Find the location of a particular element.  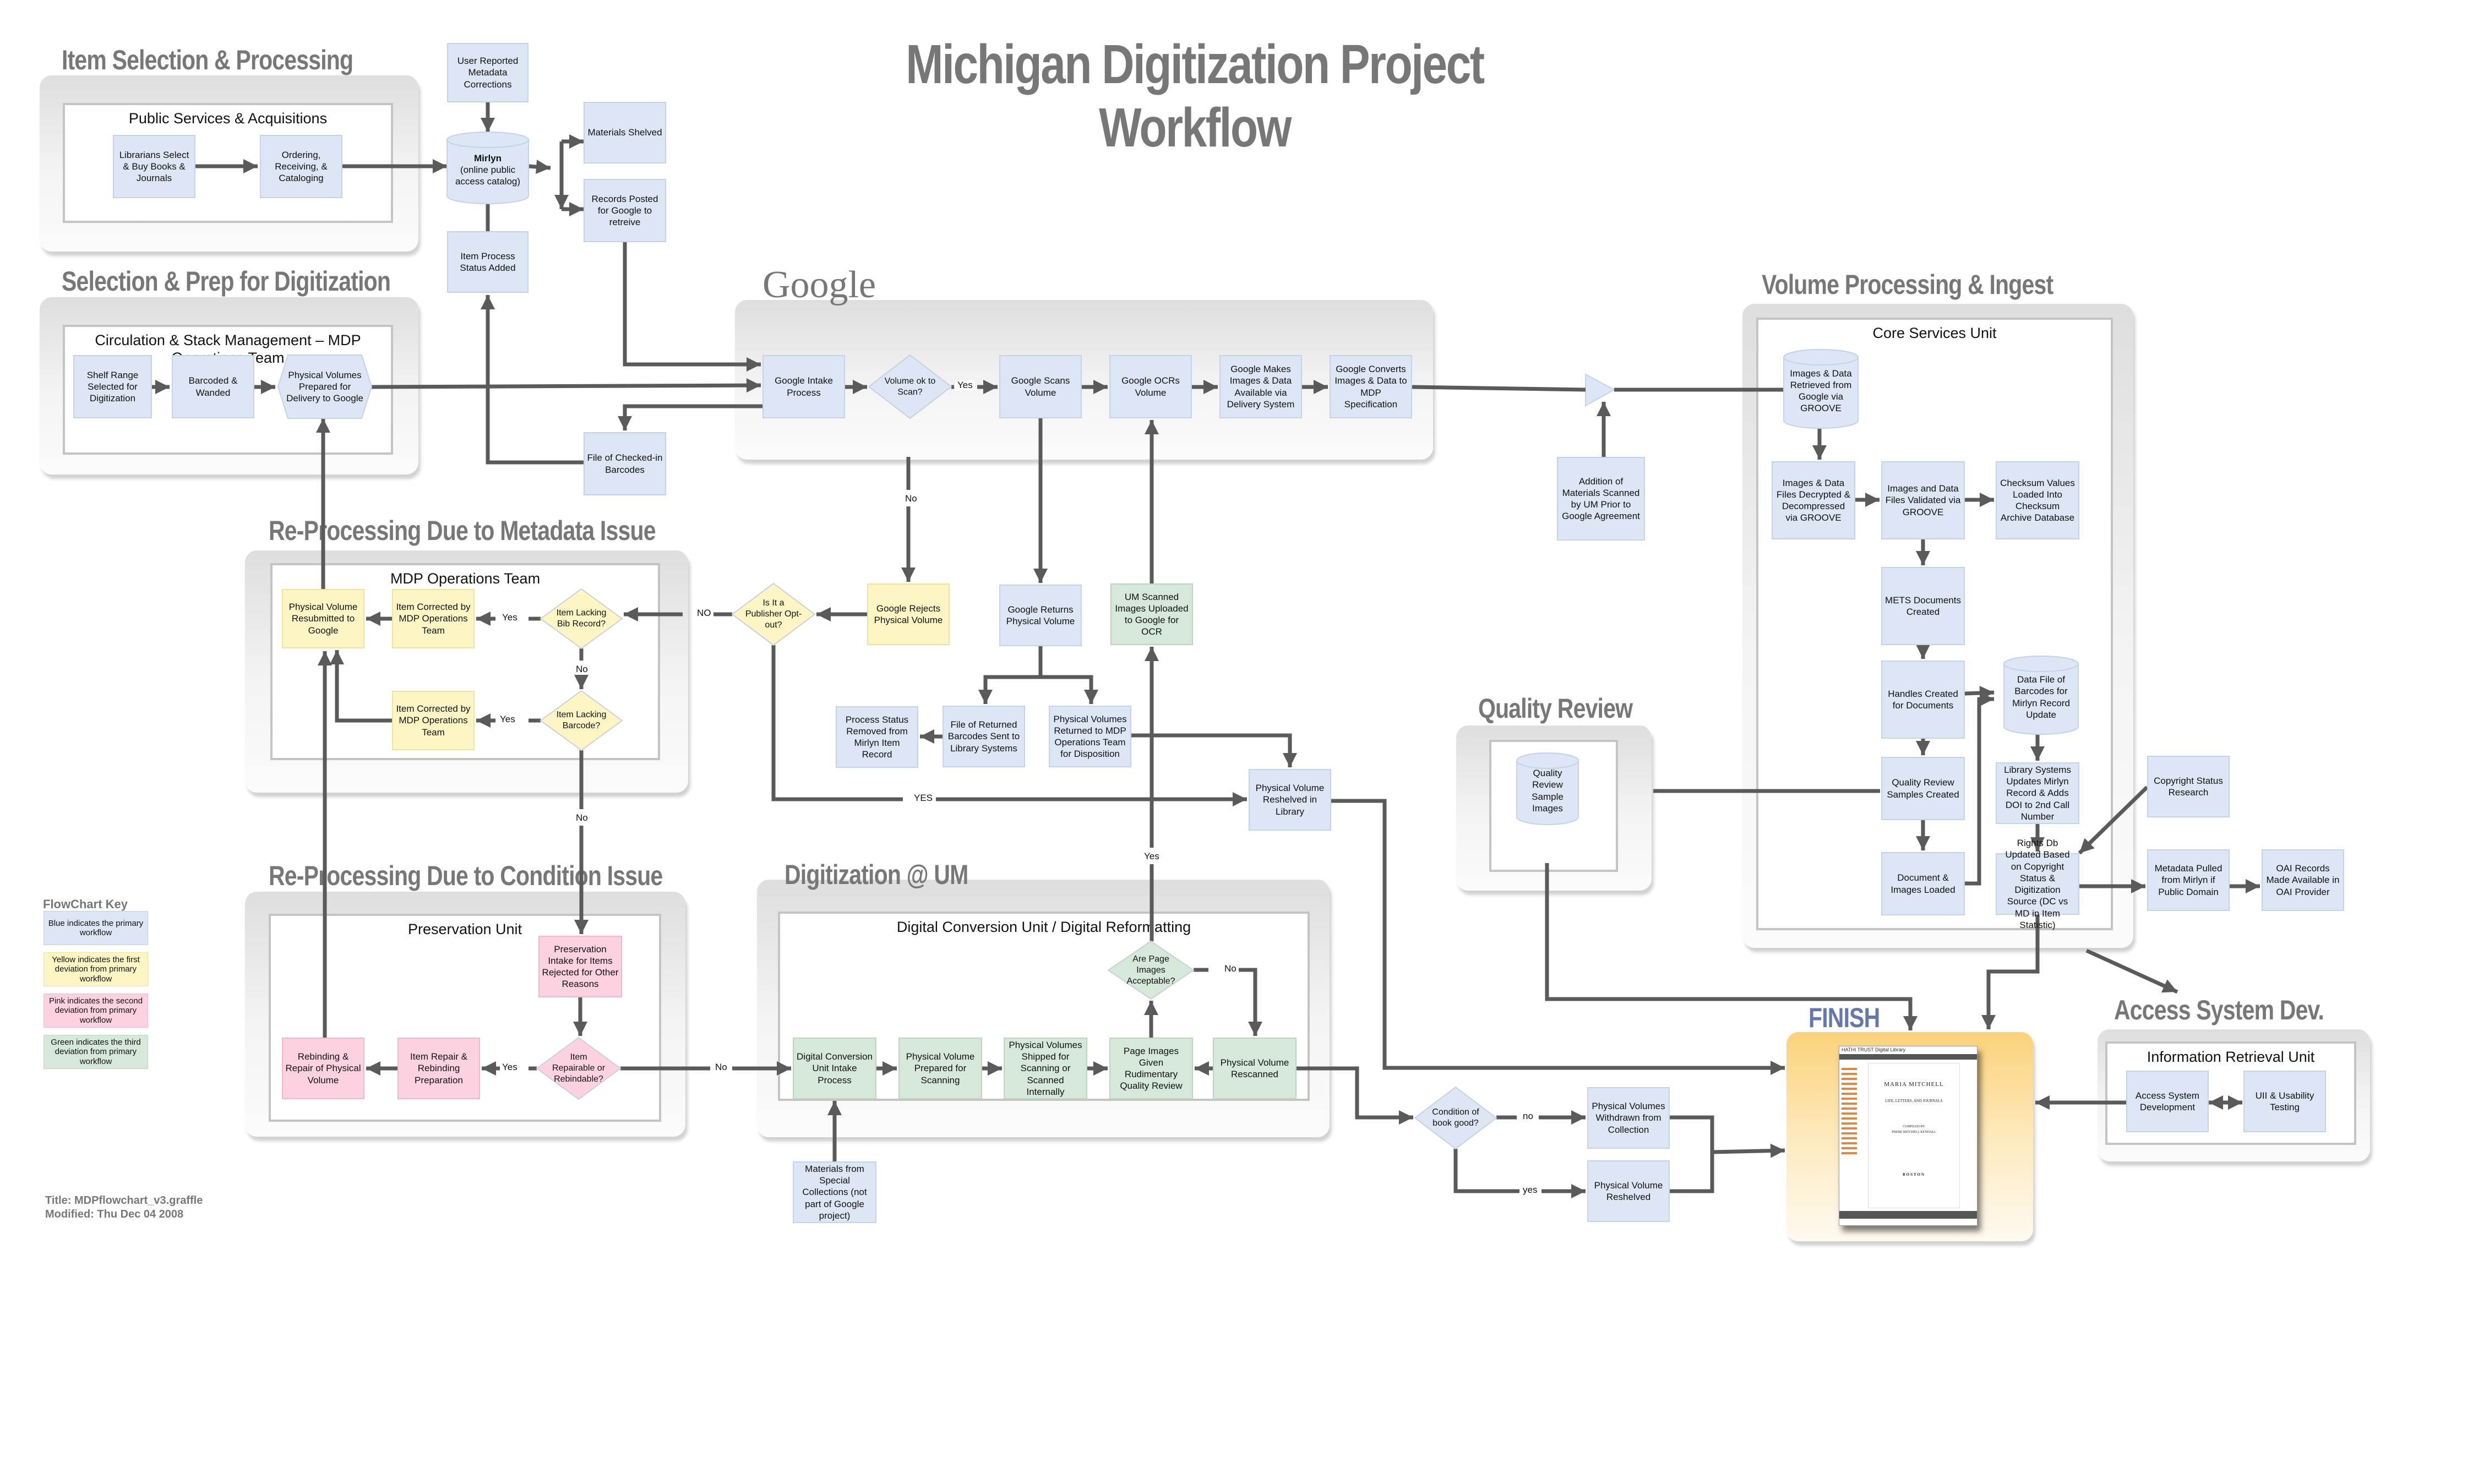

node-item-repairable: Item Repairable or Rebindable? is located at coordinates (578, 1068).